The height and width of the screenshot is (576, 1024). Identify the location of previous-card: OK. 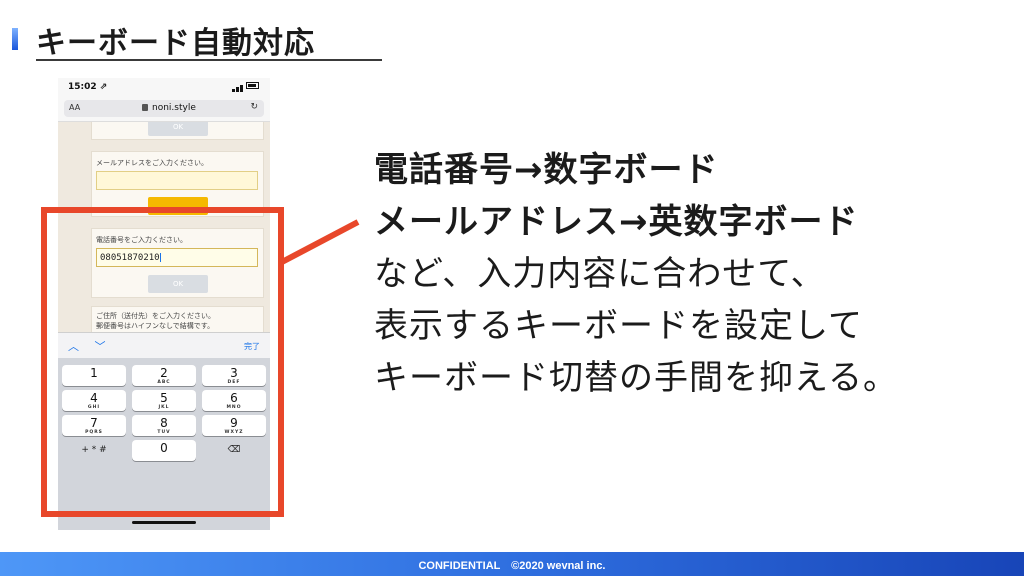
(177, 131).